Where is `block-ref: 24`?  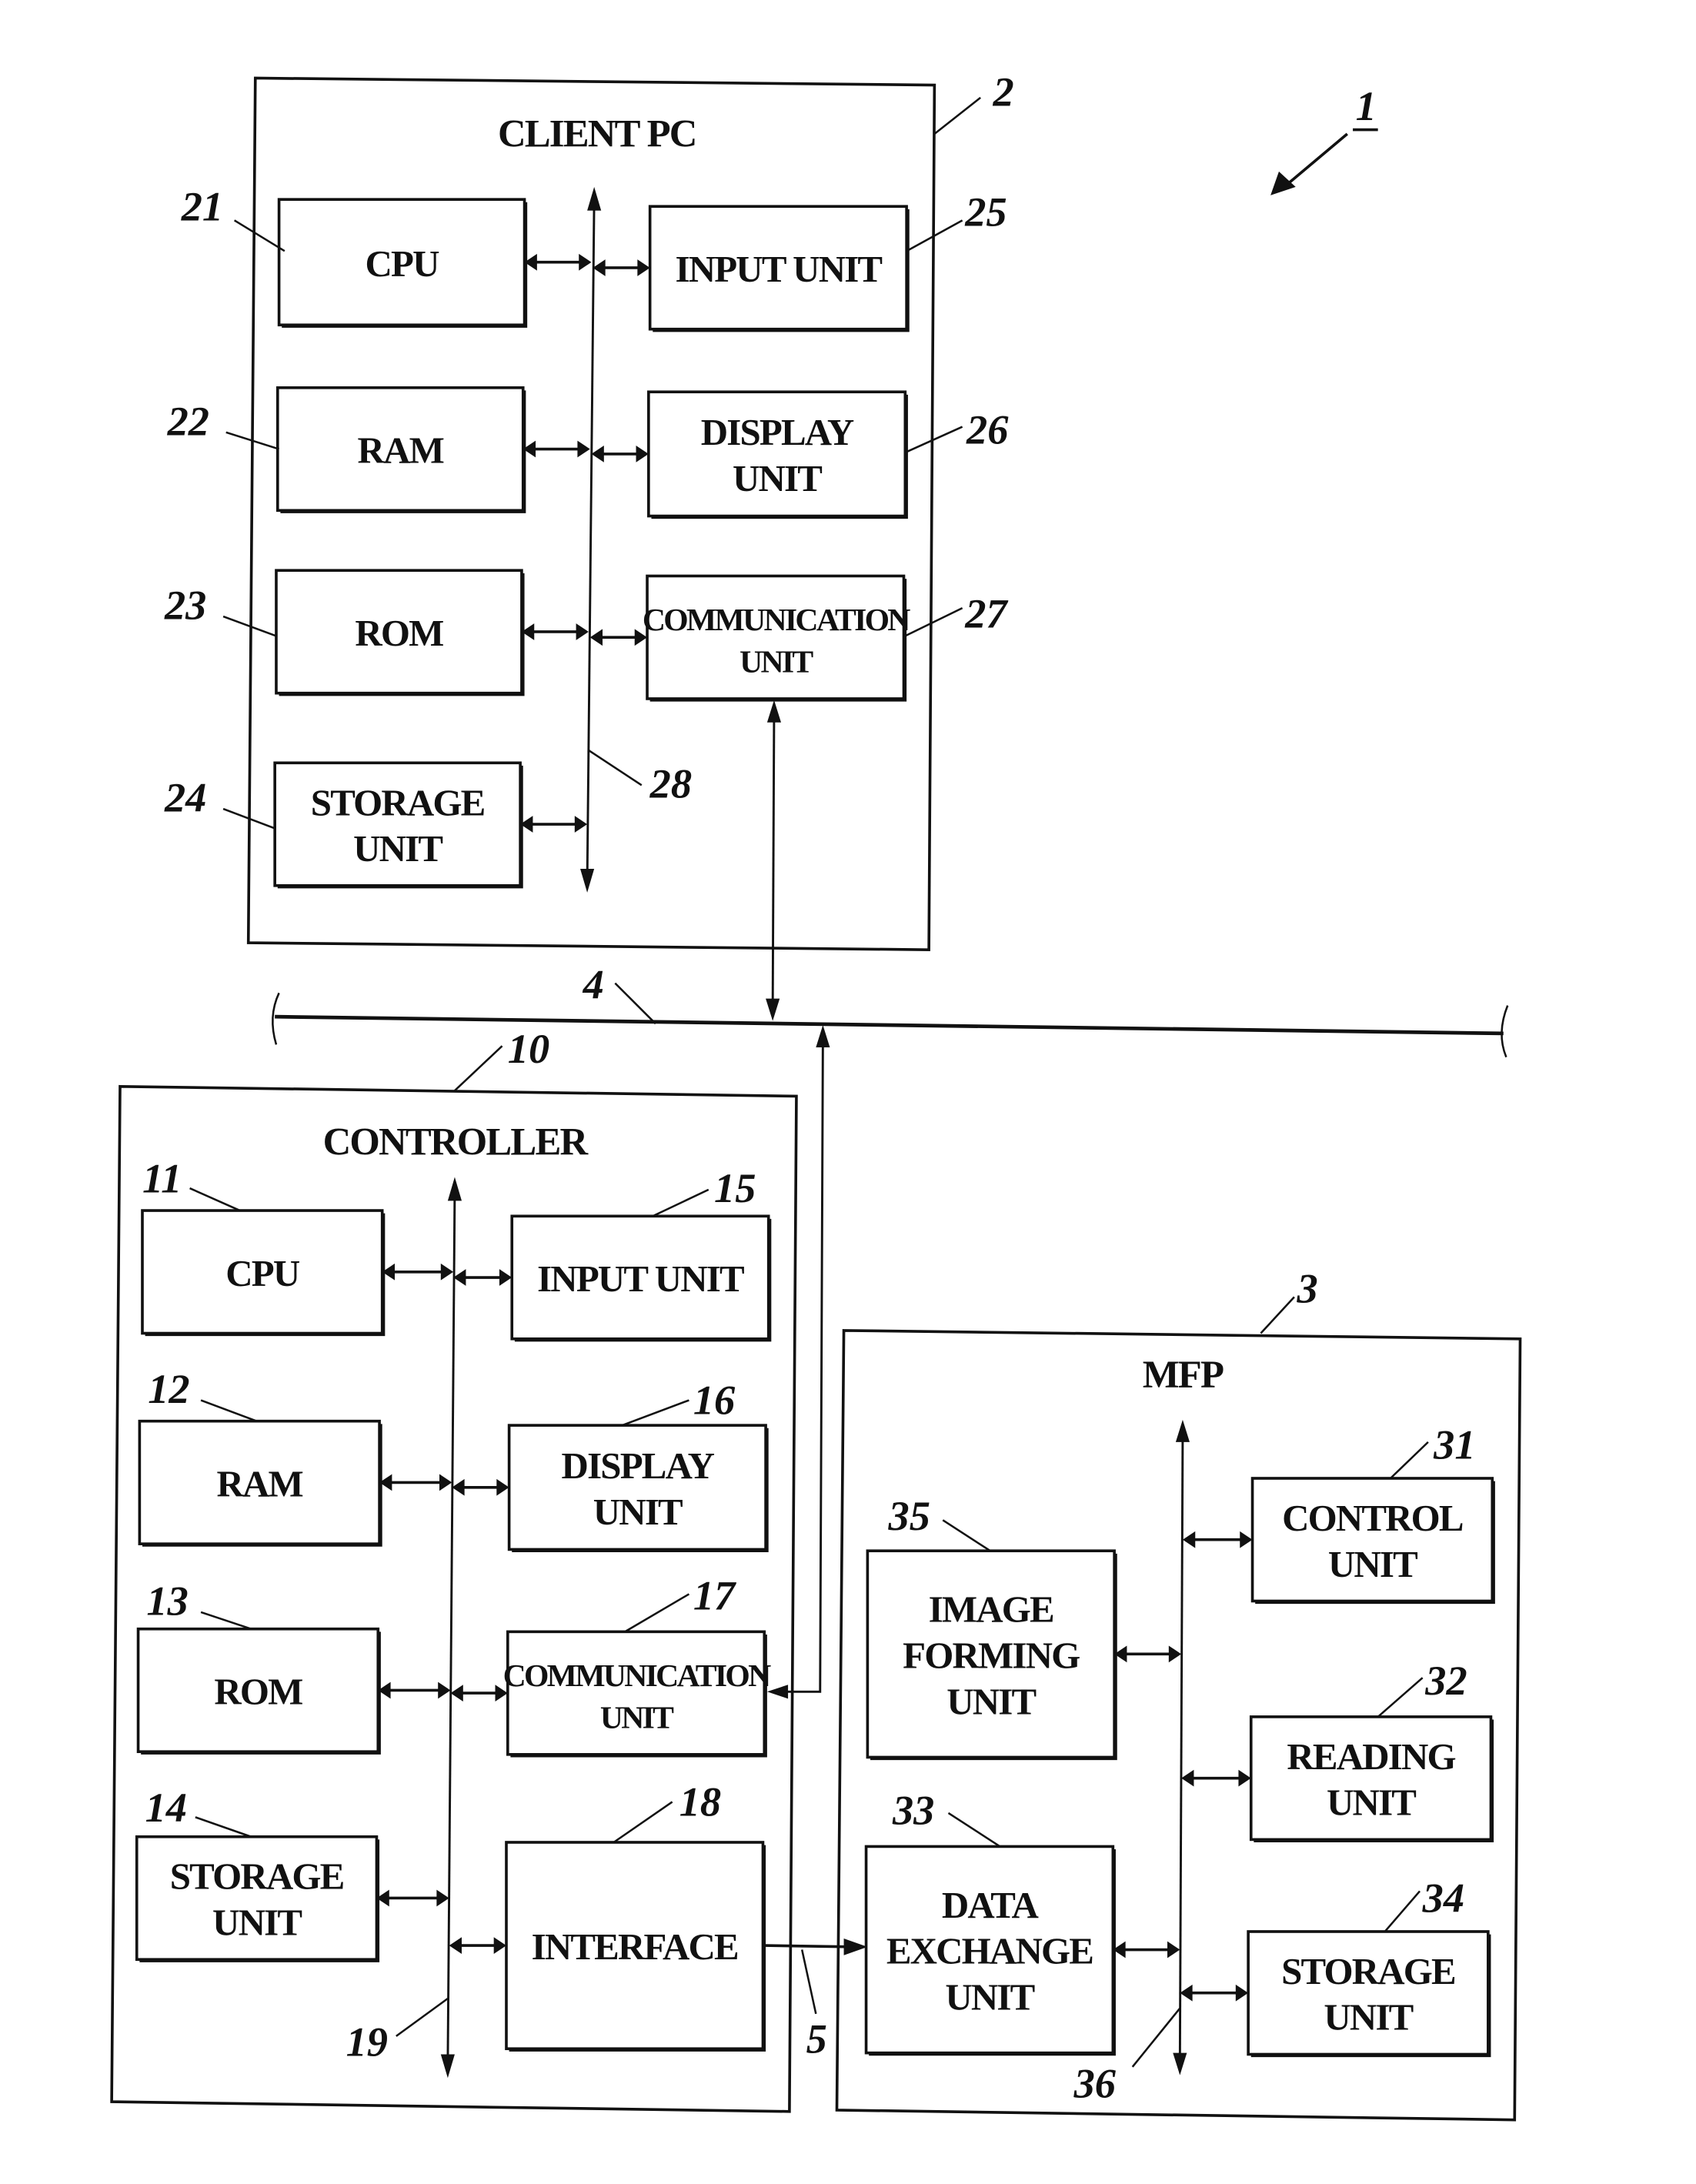
block-ref: 24 is located at coordinates (185, 798).